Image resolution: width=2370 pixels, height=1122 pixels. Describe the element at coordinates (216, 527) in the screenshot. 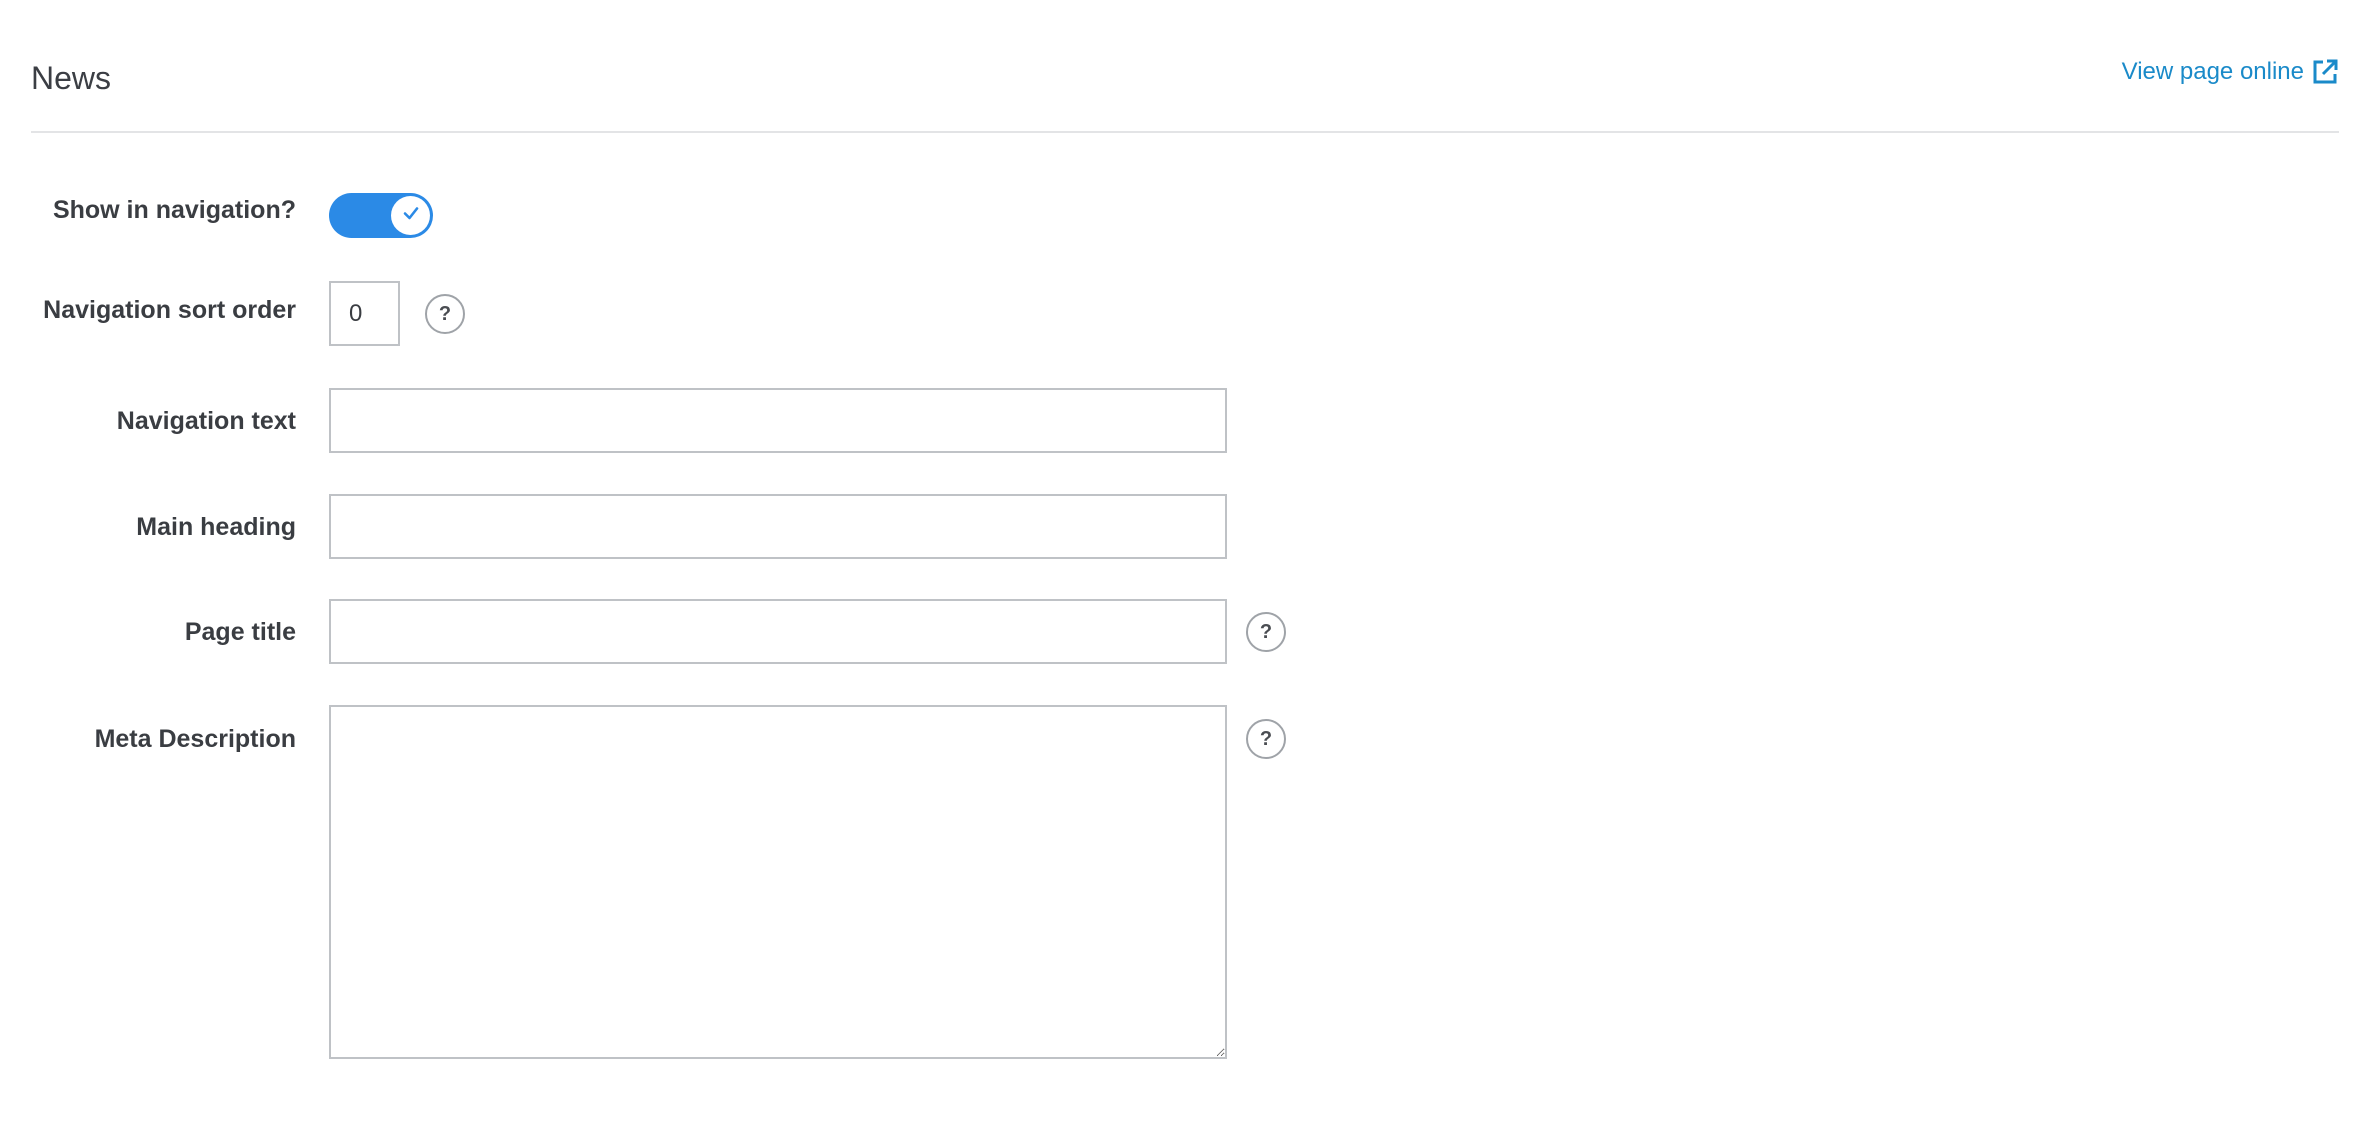

I see `main-heading-label: Main heading` at that location.